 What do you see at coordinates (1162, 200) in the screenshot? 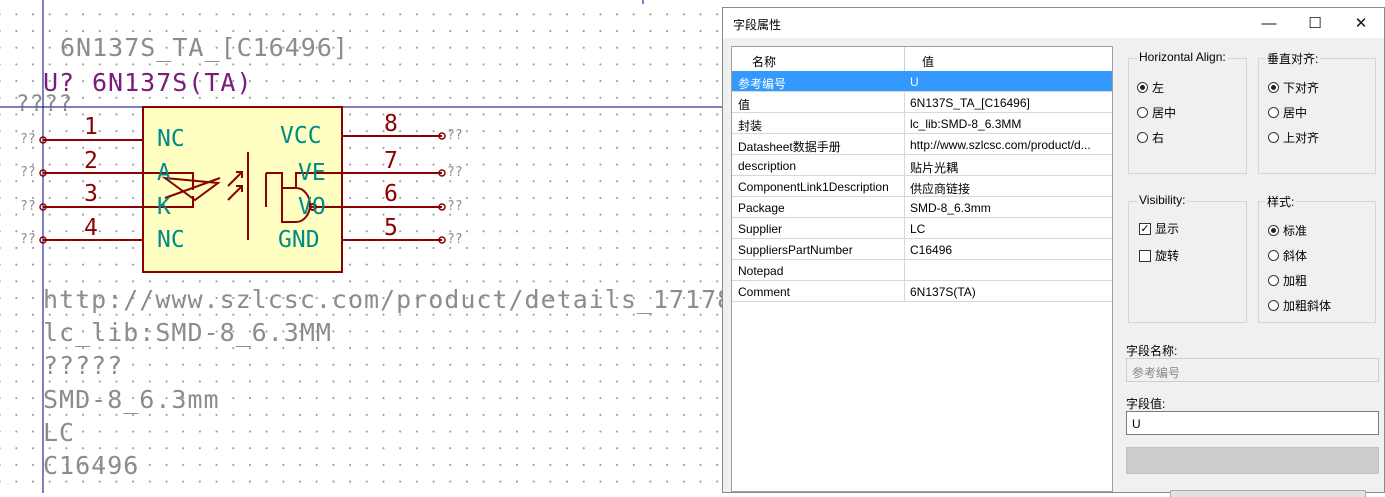
I see `visibility-title: Visibility:` at bounding box center [1162, 200].